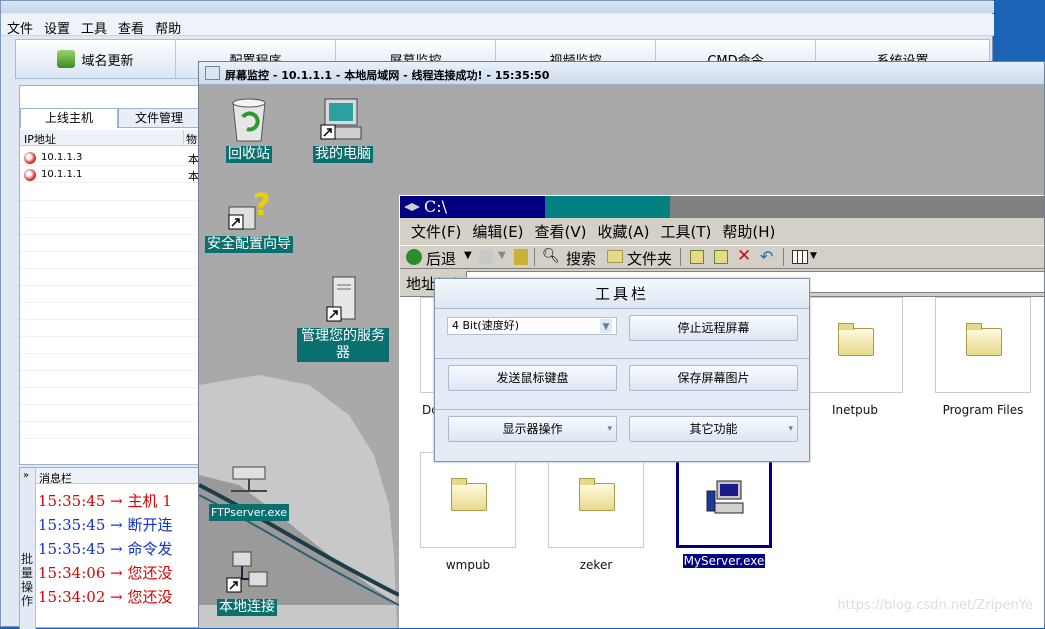 The image size is (1045, 629). I want to click on tool-panel-title: 工具栏, so click(622, 294).